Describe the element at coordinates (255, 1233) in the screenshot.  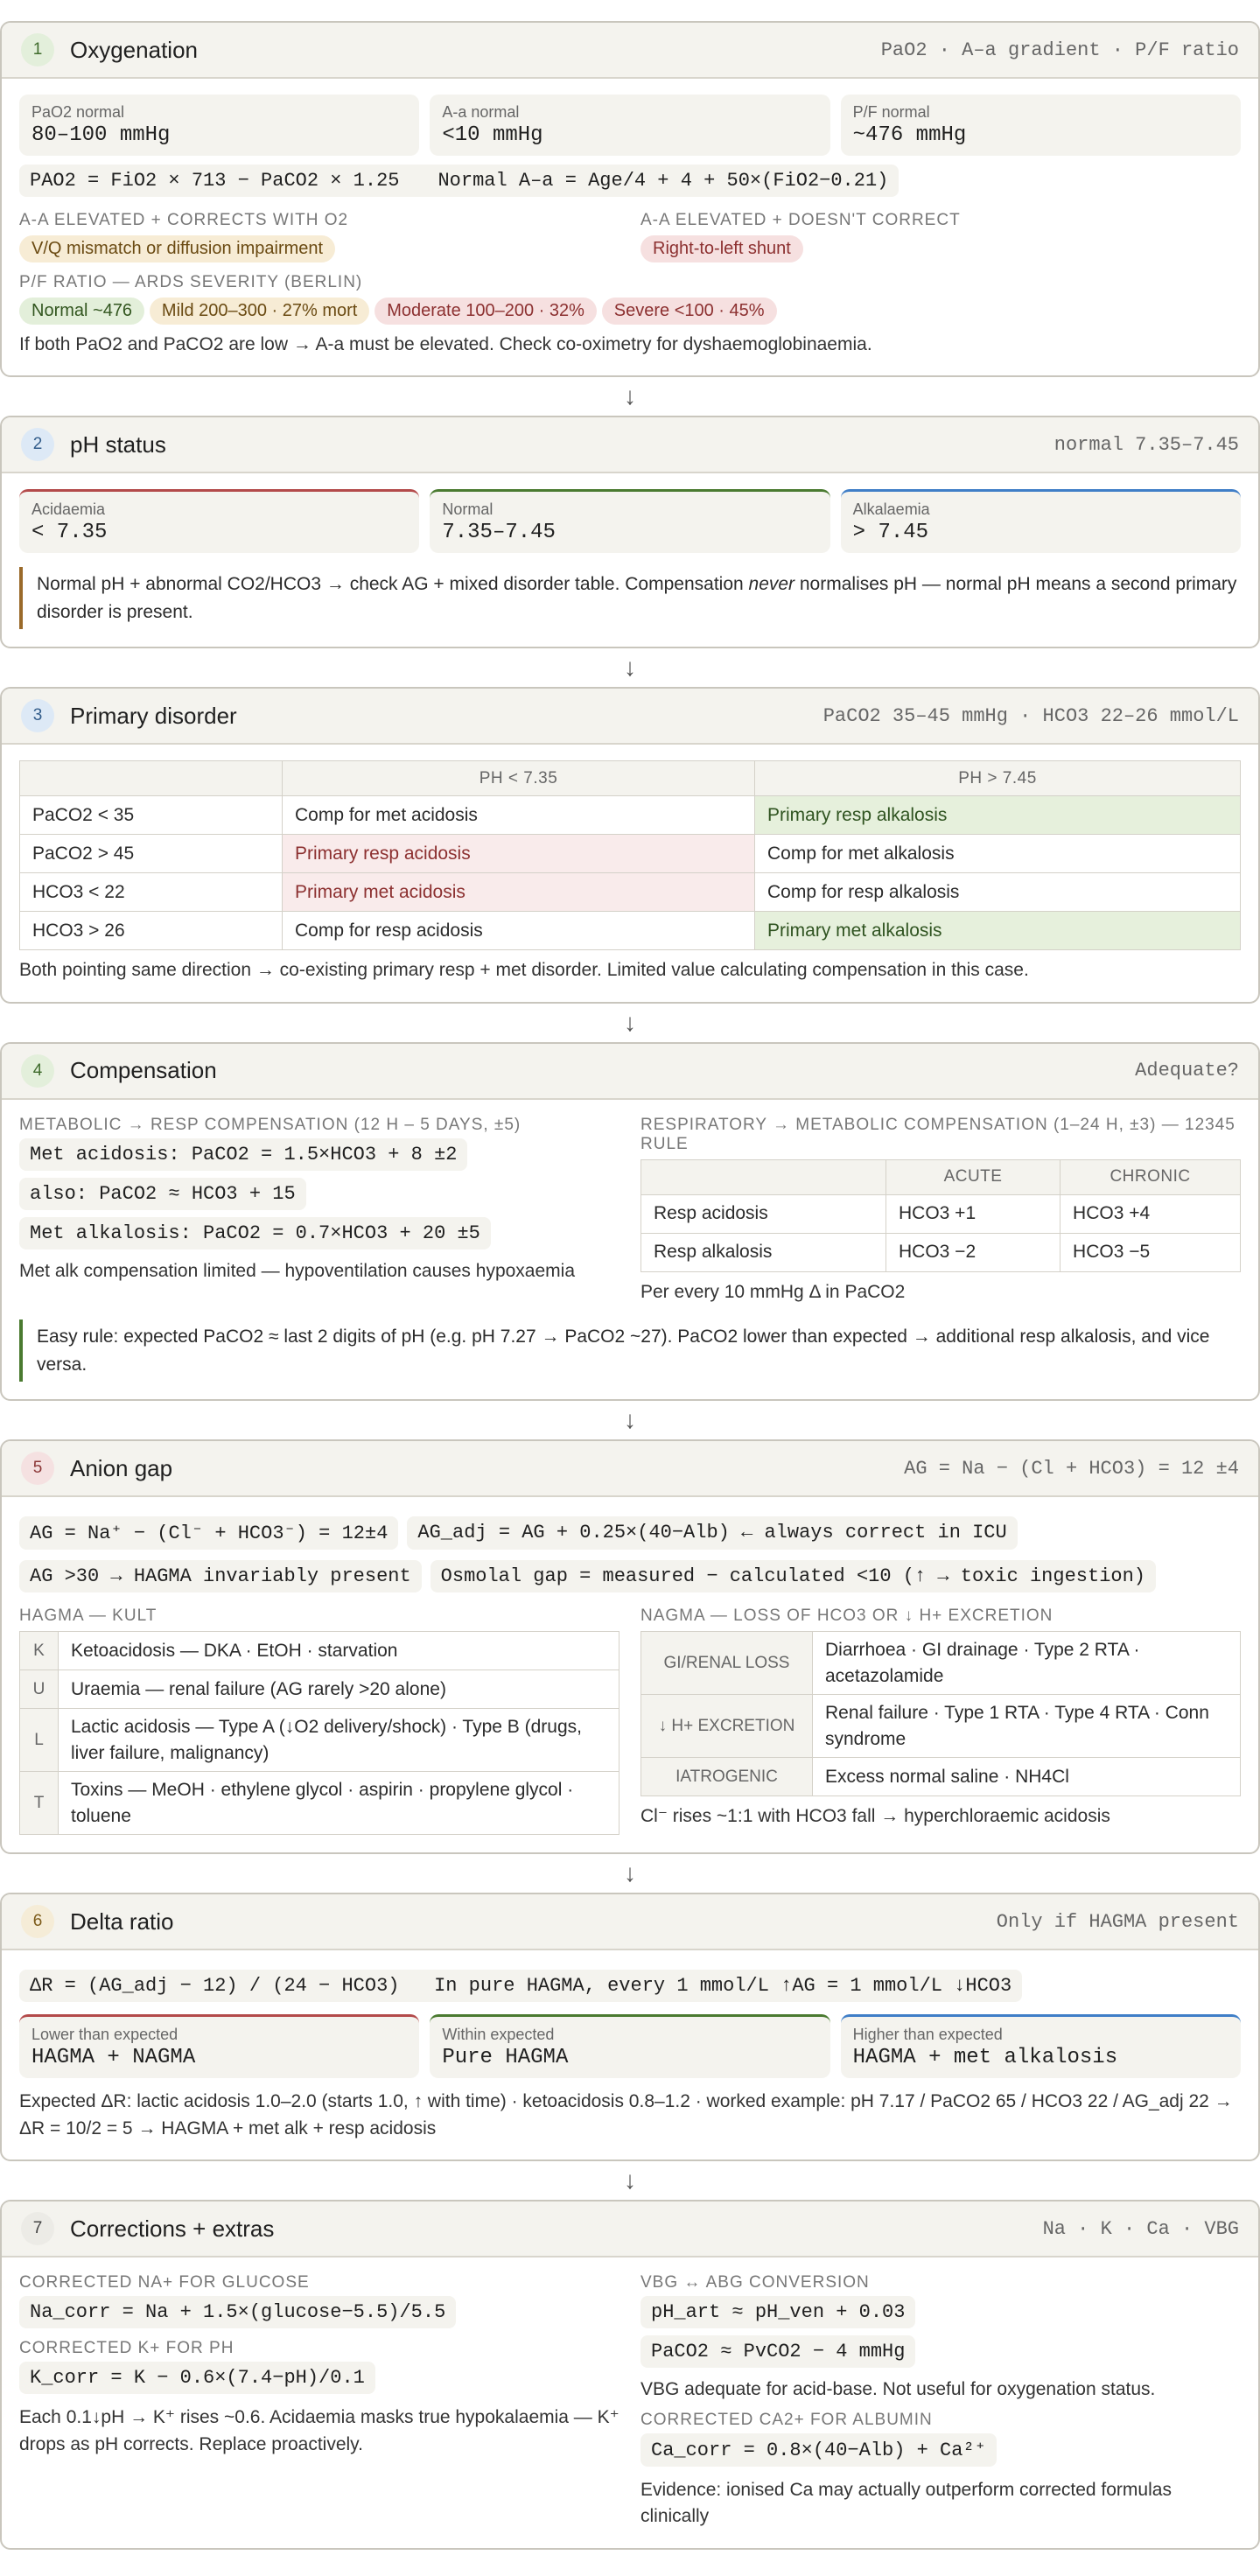
I see `formula: Met alkalosis: PaCO2 = 0.7×HCO3 + 20 ±5` at that location.